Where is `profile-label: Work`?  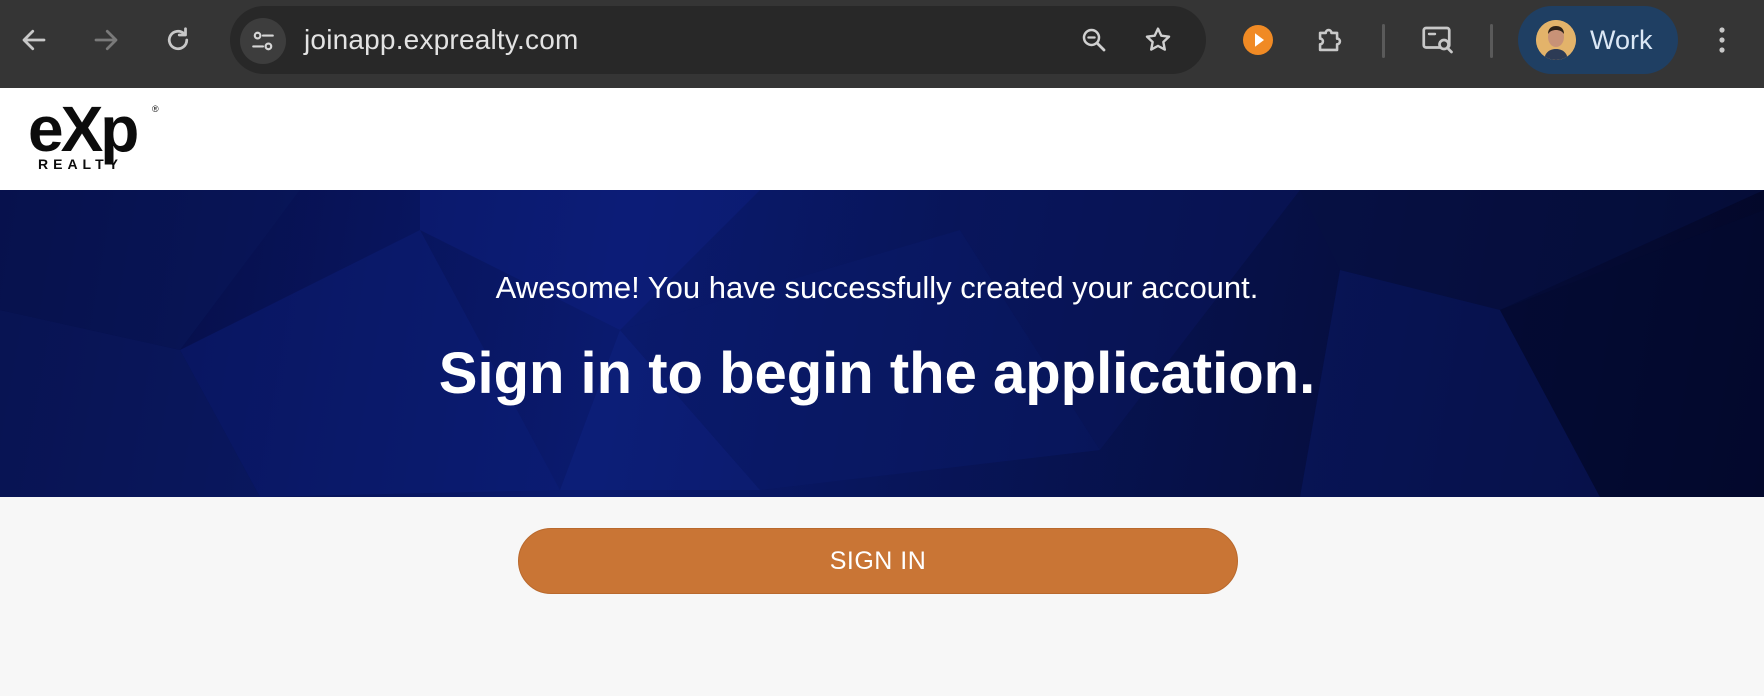 profile-label: Work is located at coordinates (1621, 39).